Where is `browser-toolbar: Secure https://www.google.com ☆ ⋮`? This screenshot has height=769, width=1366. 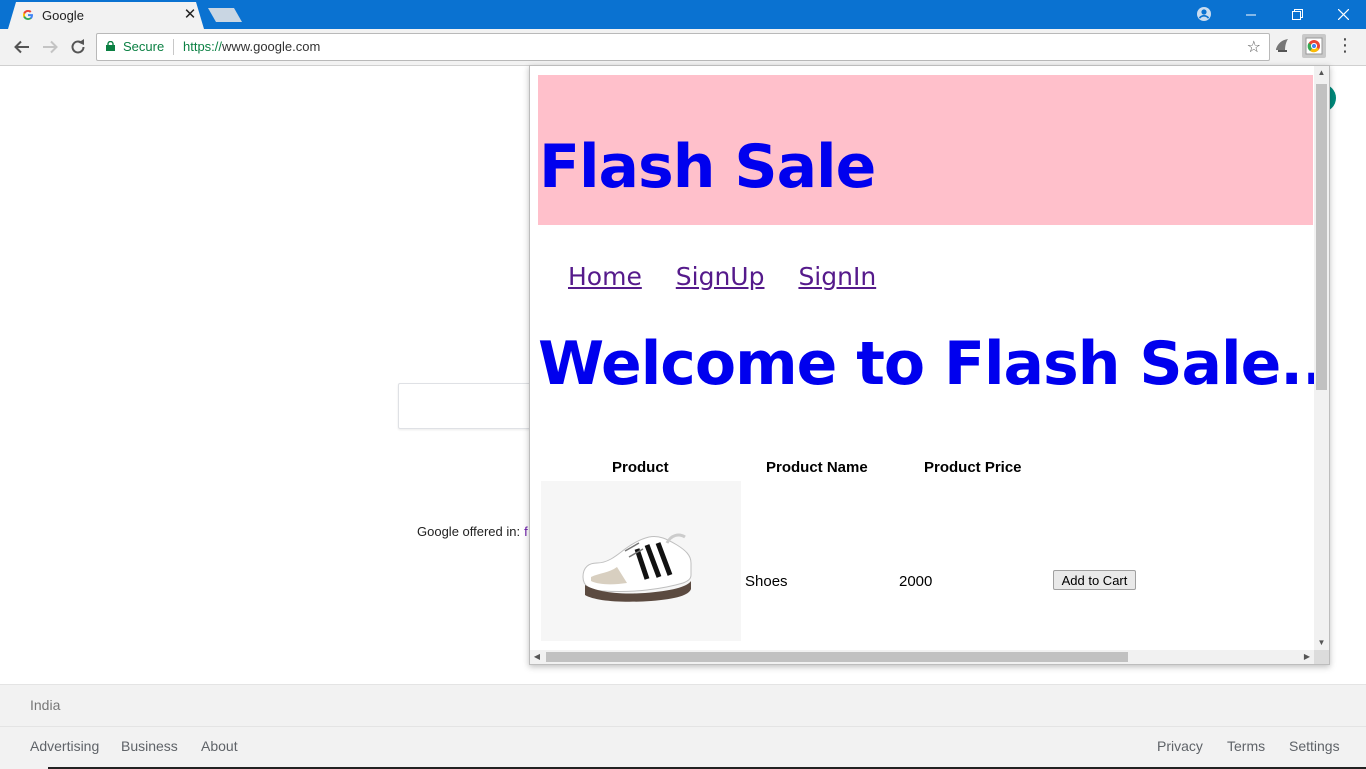
browser-toolbar: Secure https://www.google.com ☆ ⋮ is located at coordinates (683, 47).